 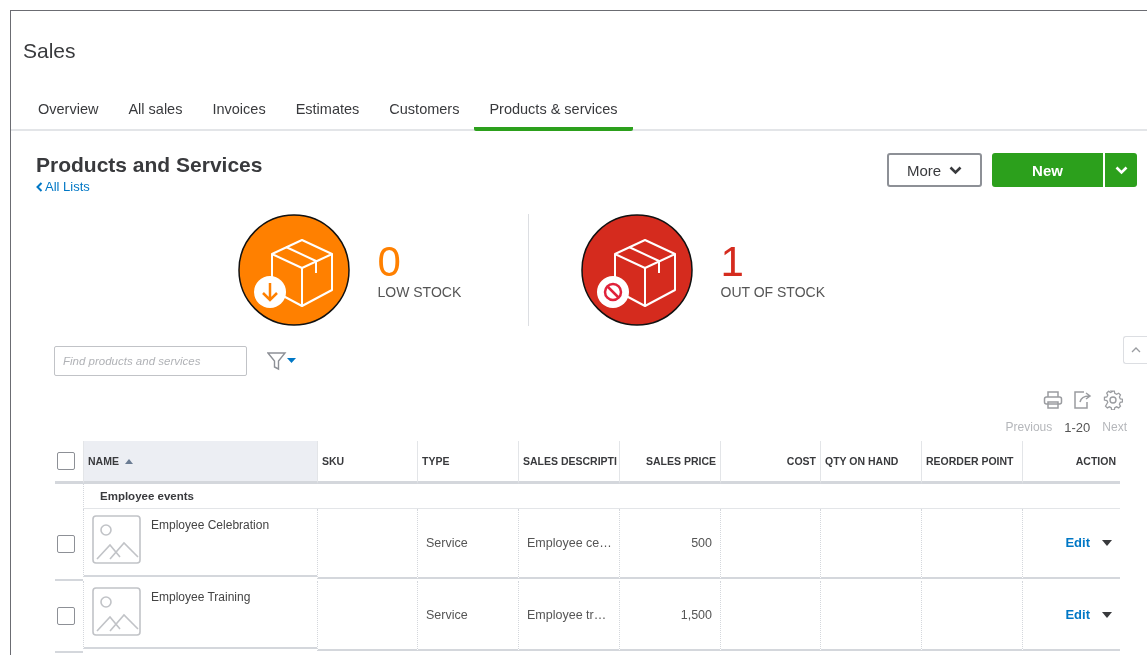 I want to click on select-all-checkbox, so click(x=66, y=460).